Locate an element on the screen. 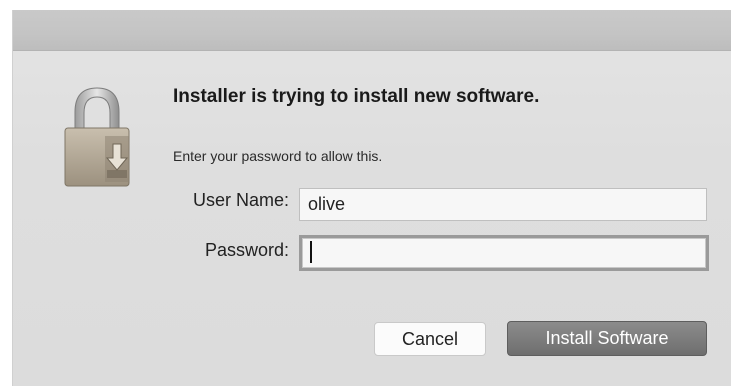 The image size is (731, 387). dialog-titlebar is located at coordinates (372, 30).